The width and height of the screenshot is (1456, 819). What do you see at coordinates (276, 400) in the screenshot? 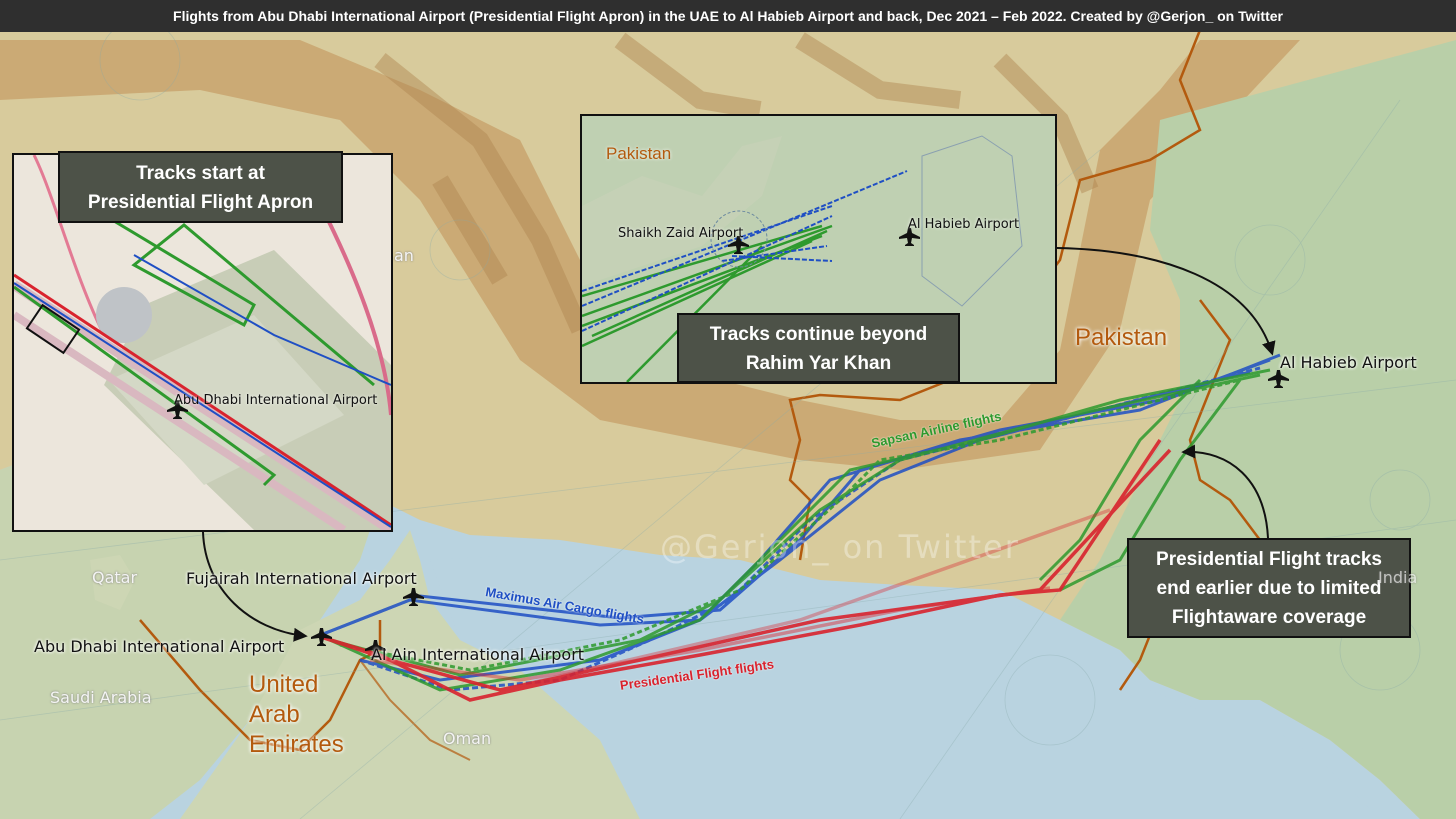
I see `inset-abu-dhabi-airport-label: Abu Dhabi International Airport` at bounding box center [276, 400].